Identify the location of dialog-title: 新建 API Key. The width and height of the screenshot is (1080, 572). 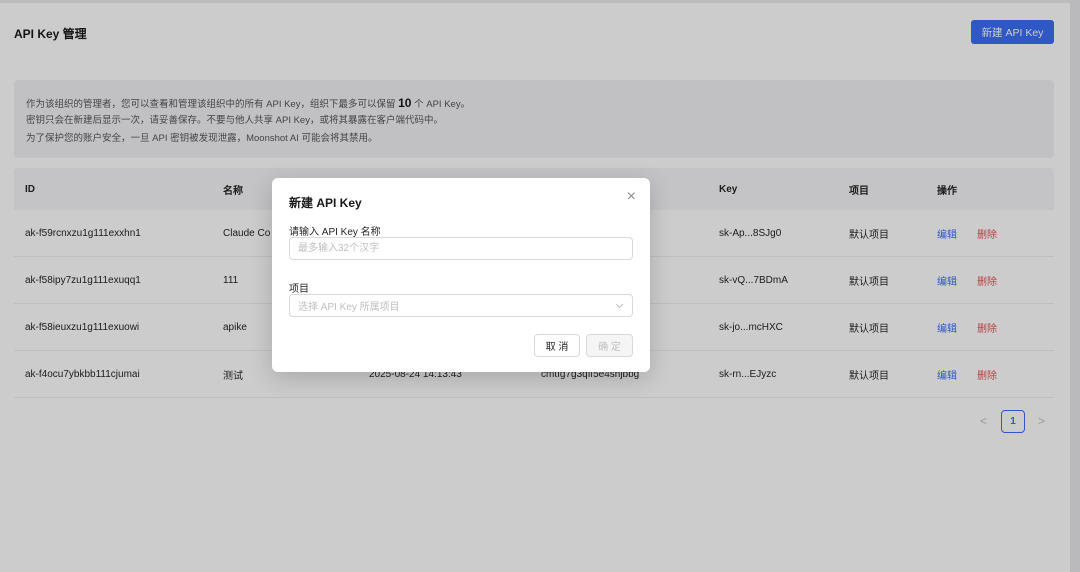
(325, 203).